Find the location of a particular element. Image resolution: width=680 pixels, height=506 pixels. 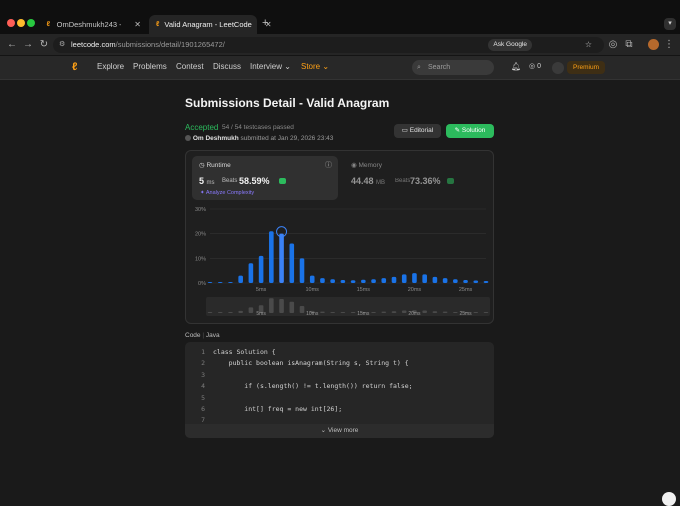

memory-card: ◉ Memory 44.48 MB Beats 73.36% is located at coordinates (417, 178).